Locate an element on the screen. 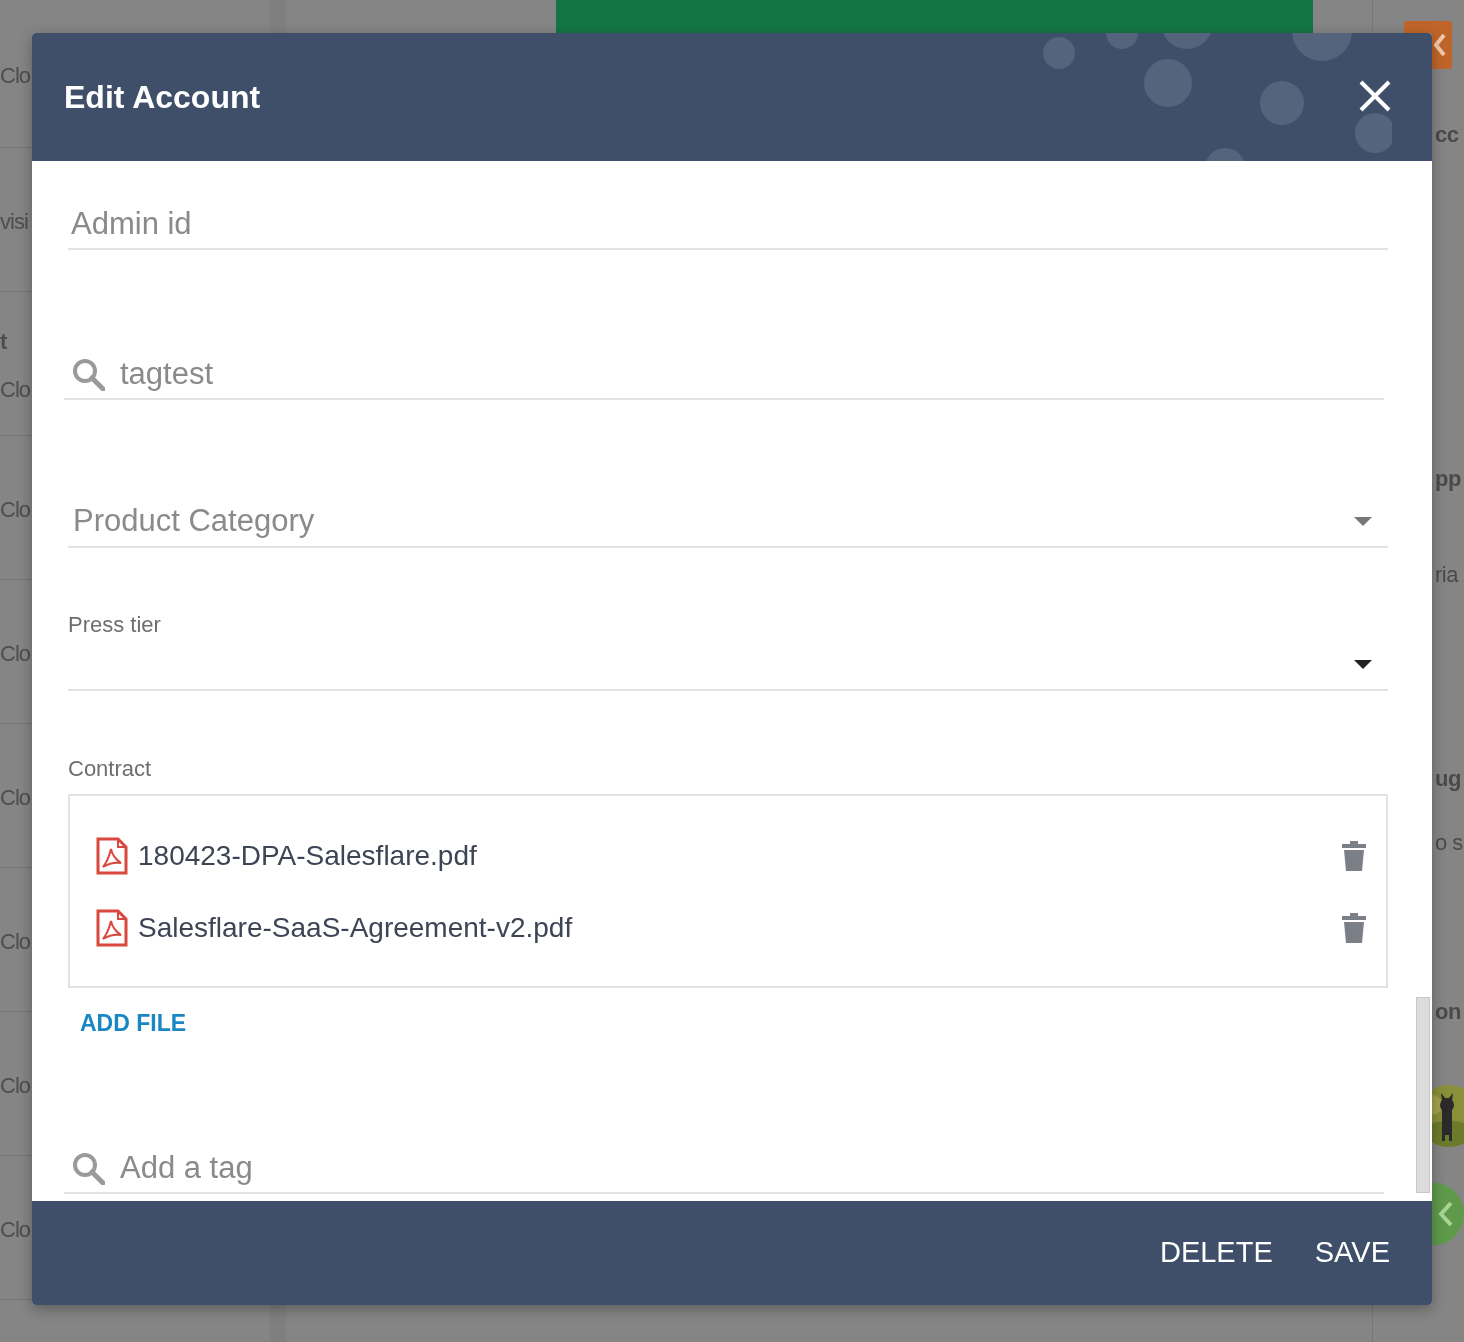  row-text: on is located at coordinates (1448, 1012).